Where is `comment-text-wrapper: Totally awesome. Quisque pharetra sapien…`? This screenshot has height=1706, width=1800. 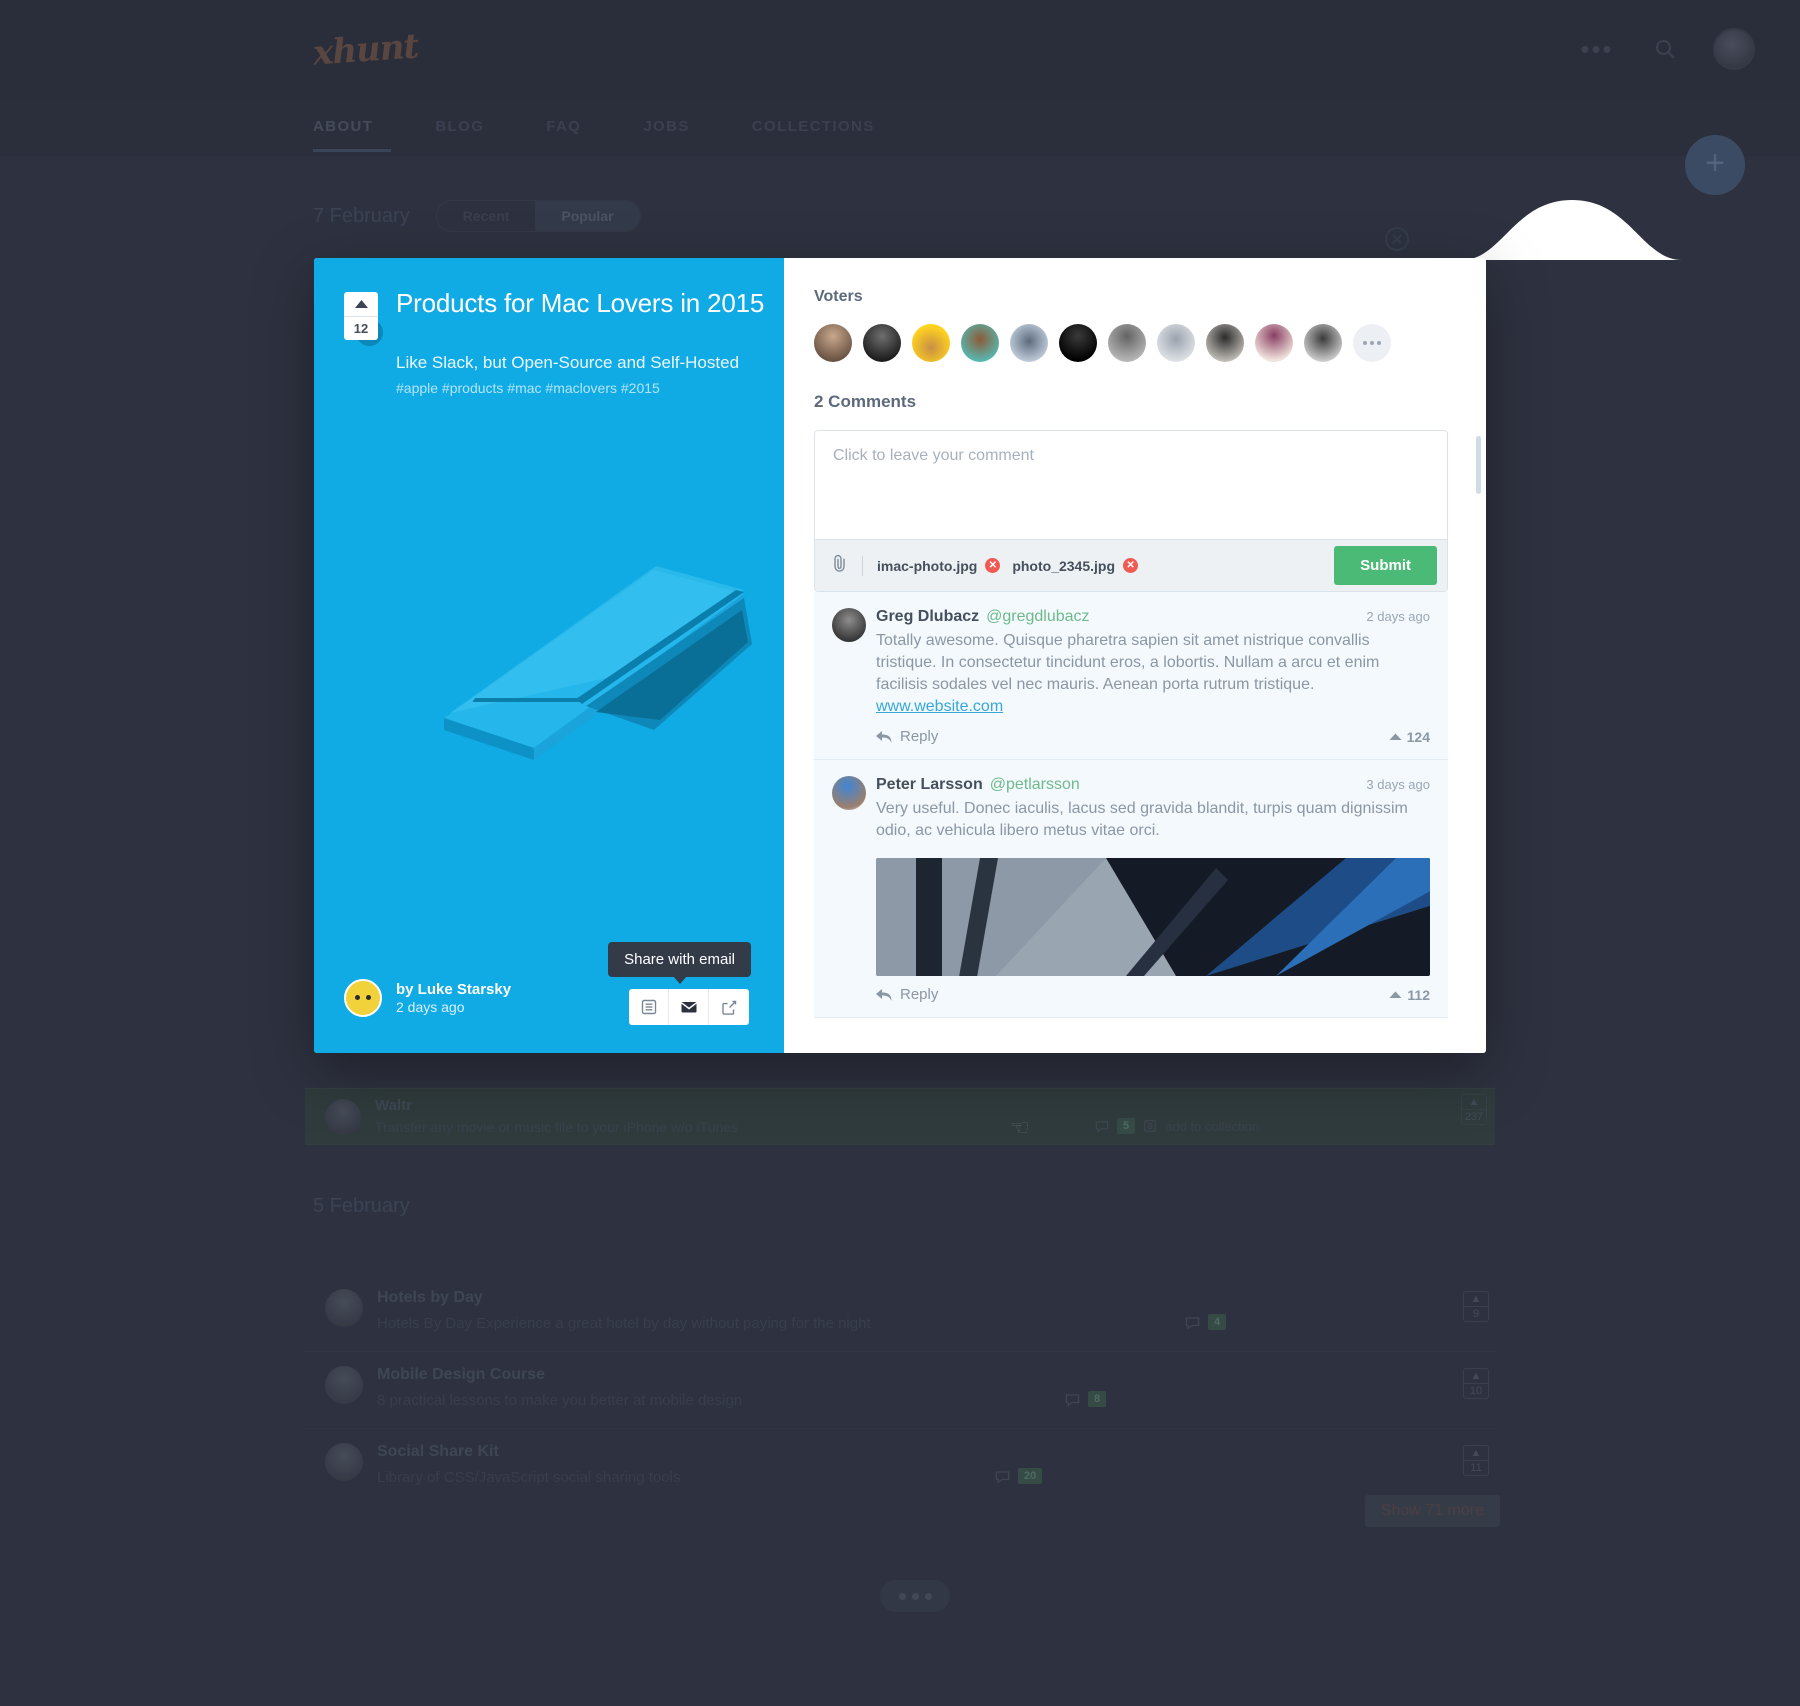 comment-text-wrapper: Totally awesome. Quisque pharetra sapien… is located at coordinates (1153, 674).